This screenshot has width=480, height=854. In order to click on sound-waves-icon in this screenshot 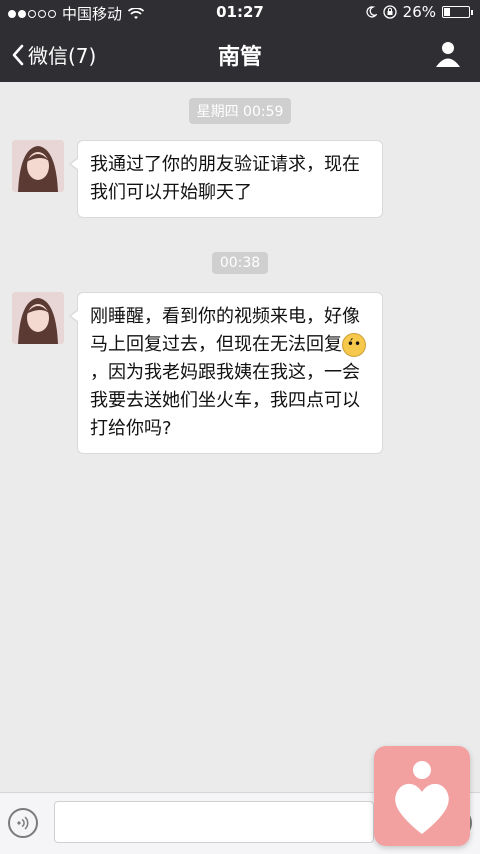, I will do `click(23, 823)`.